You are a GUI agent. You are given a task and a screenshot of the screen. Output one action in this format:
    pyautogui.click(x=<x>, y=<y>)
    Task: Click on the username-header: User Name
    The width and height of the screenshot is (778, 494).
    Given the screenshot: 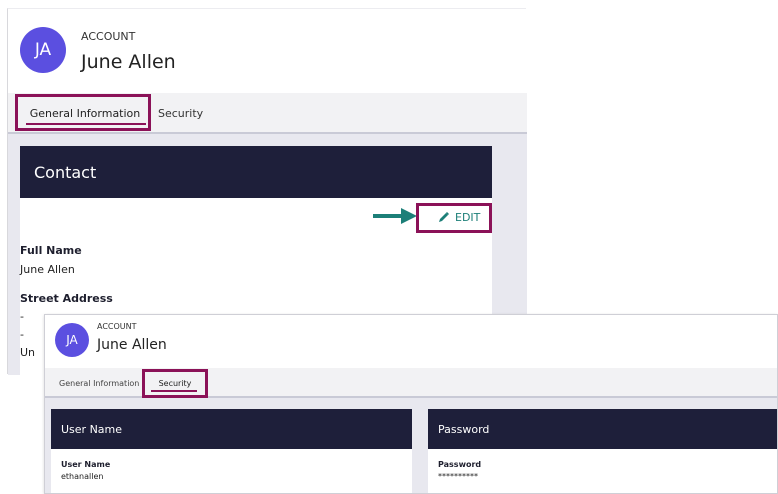 What is the action you would take?
    pyautogui.click(x=231, y=429)
    